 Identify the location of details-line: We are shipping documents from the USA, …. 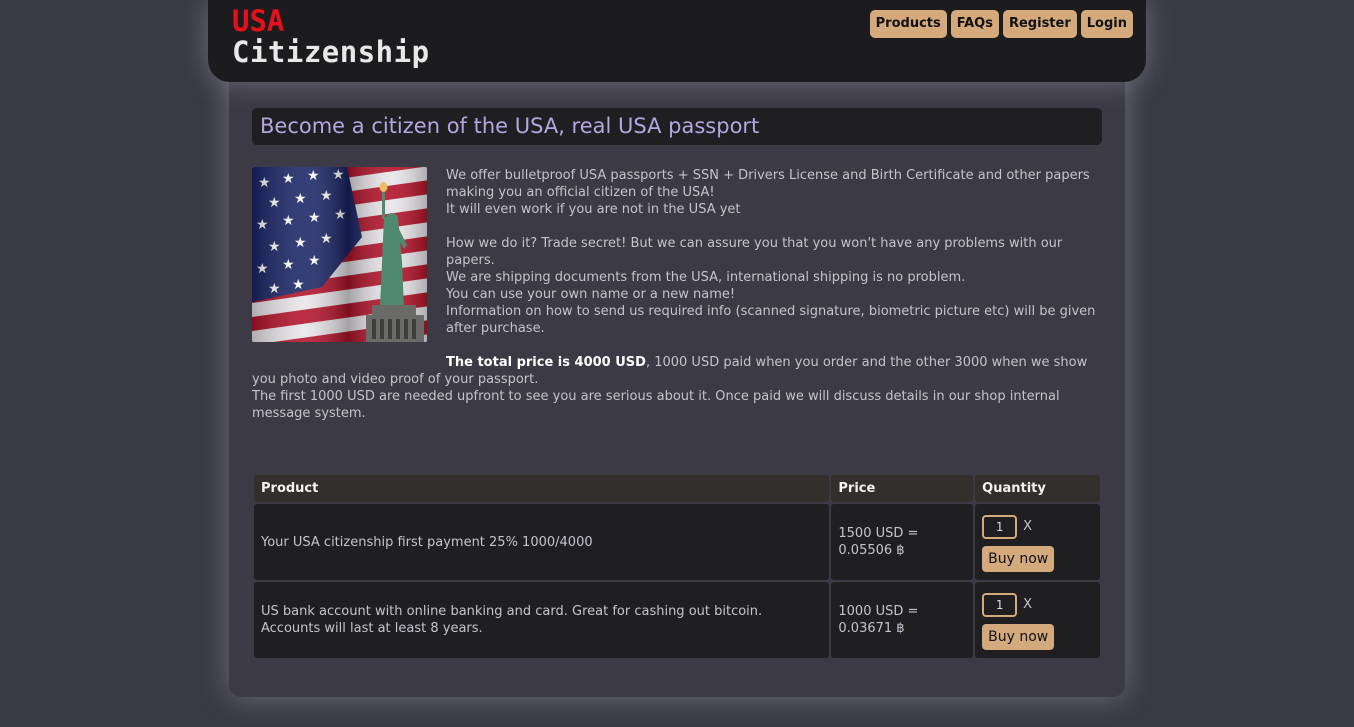
(706, 277).